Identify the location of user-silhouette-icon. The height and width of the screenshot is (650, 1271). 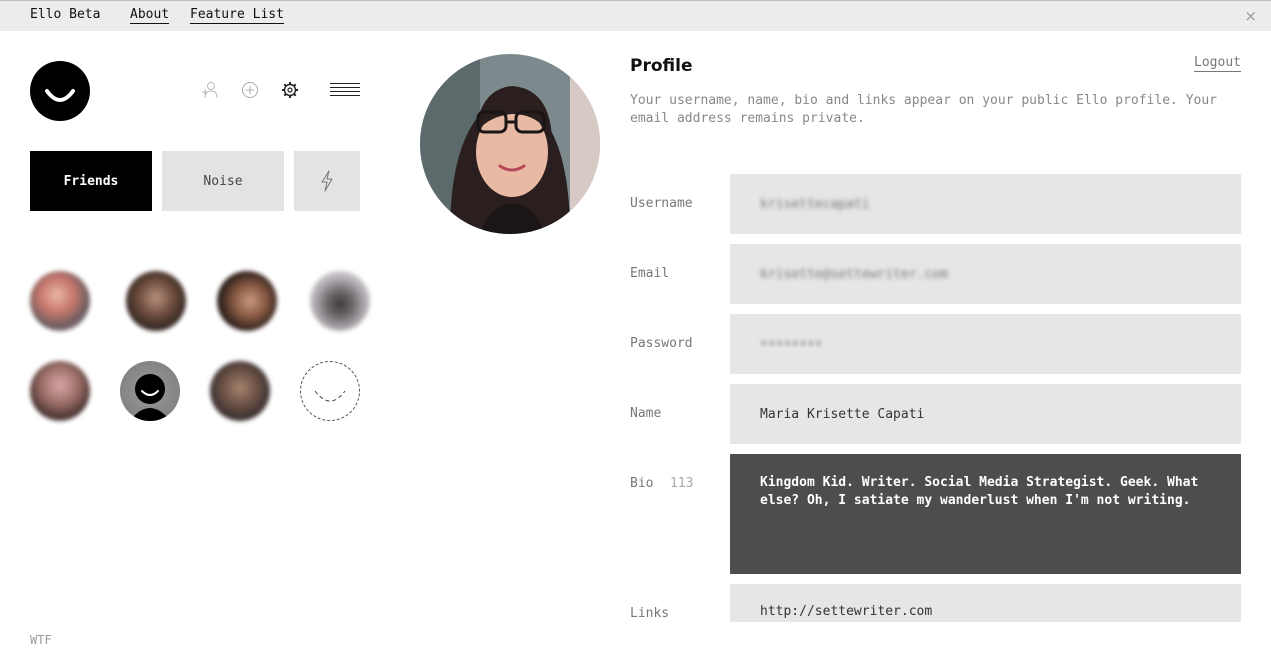
(150, 397).